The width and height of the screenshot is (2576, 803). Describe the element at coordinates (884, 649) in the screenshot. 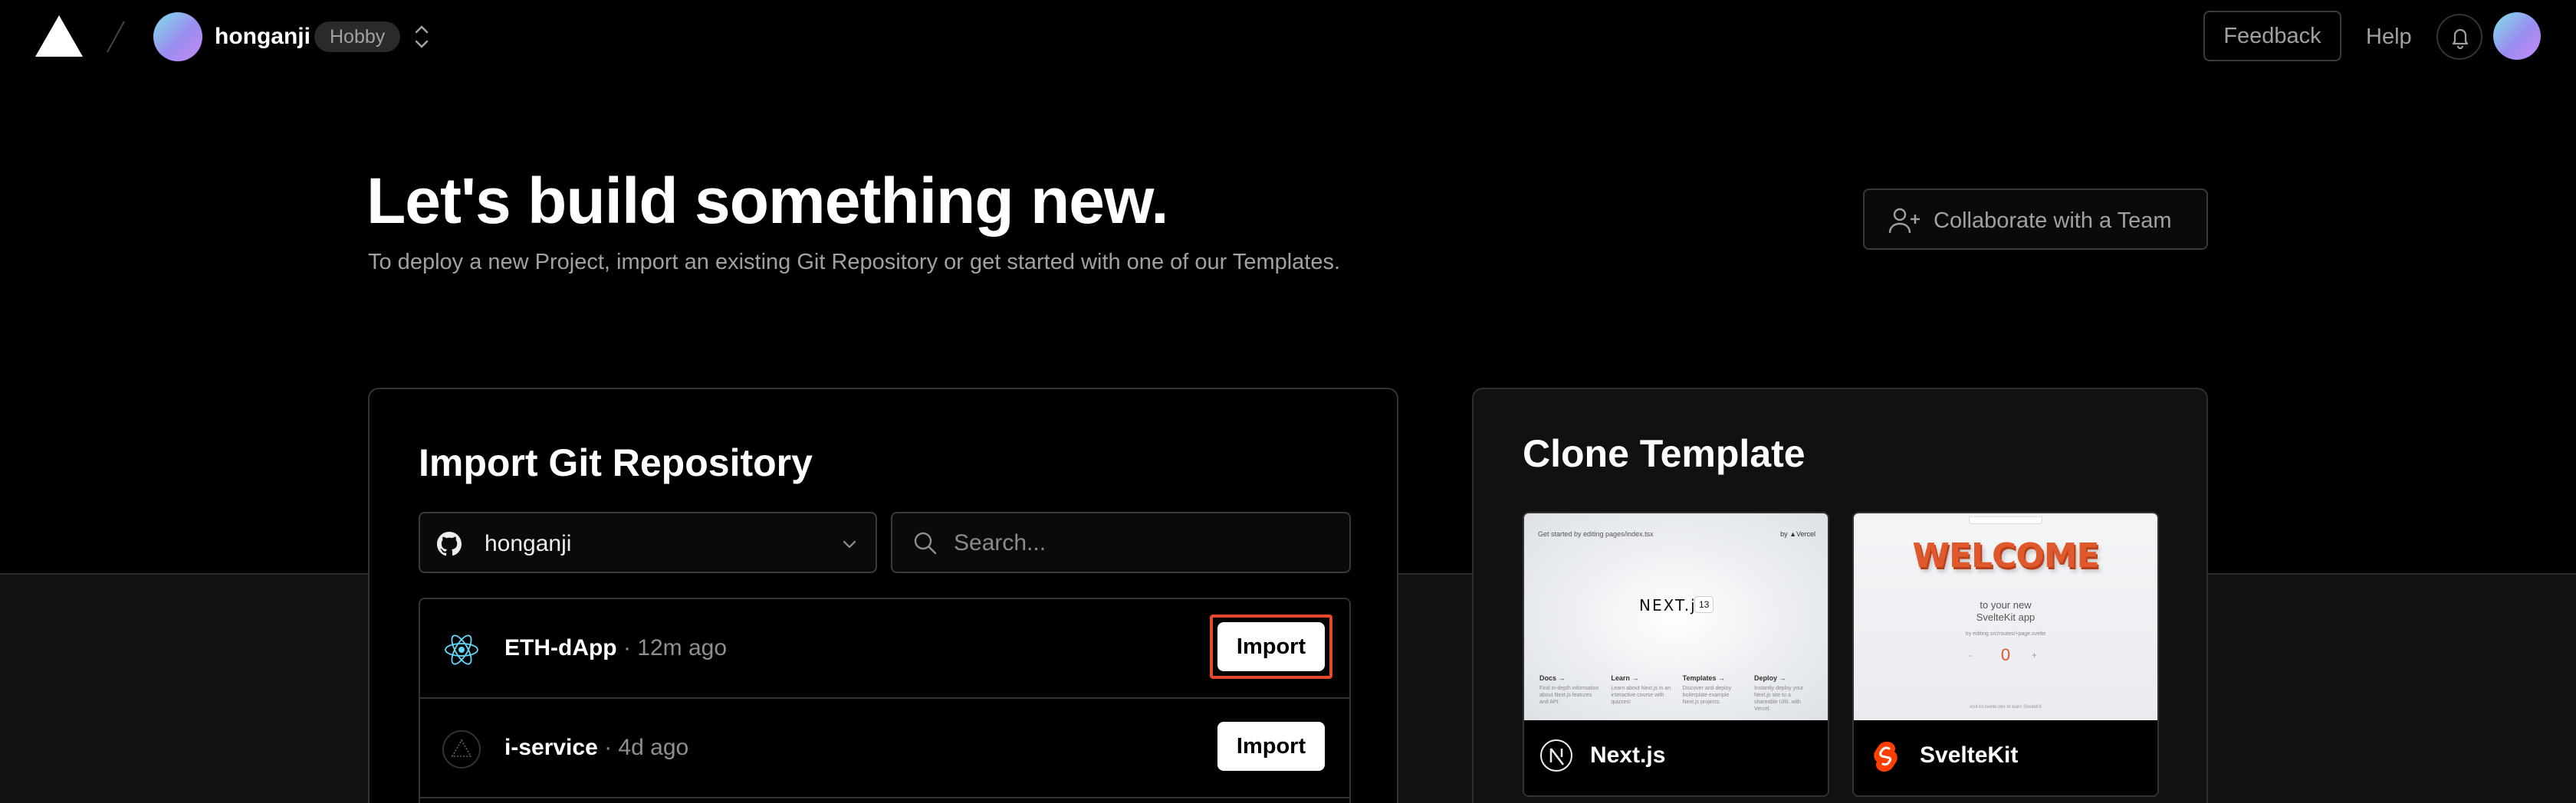

I see `repository-row: ETH-dApp · 12m ago Import` at that location.